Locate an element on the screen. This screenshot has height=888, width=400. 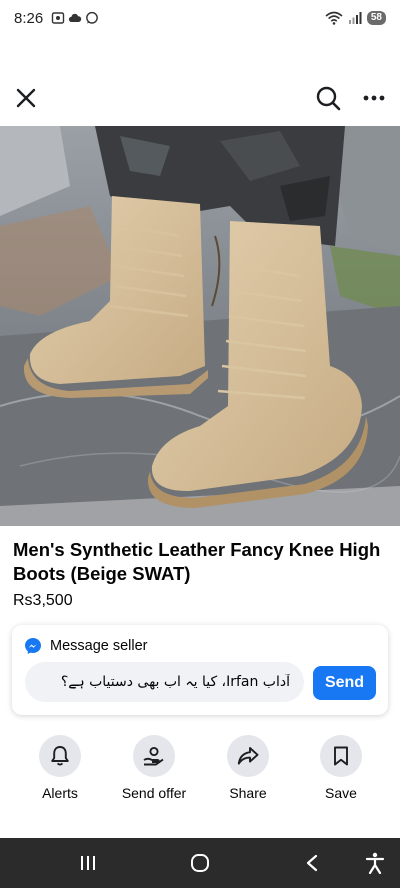
share-label: Share is located at coordinates (248, 793).